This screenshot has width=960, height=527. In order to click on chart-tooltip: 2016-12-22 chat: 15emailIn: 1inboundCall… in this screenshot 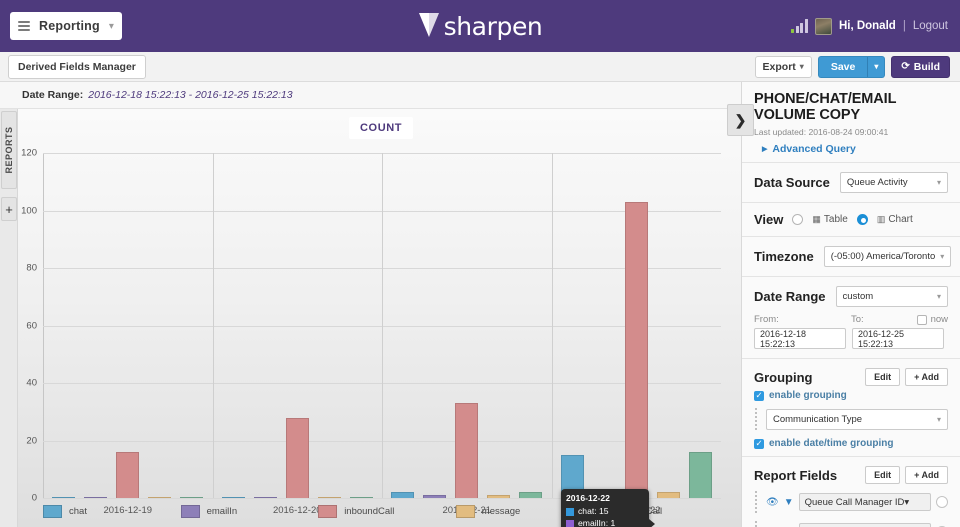, I will do `click(608, 508)`.